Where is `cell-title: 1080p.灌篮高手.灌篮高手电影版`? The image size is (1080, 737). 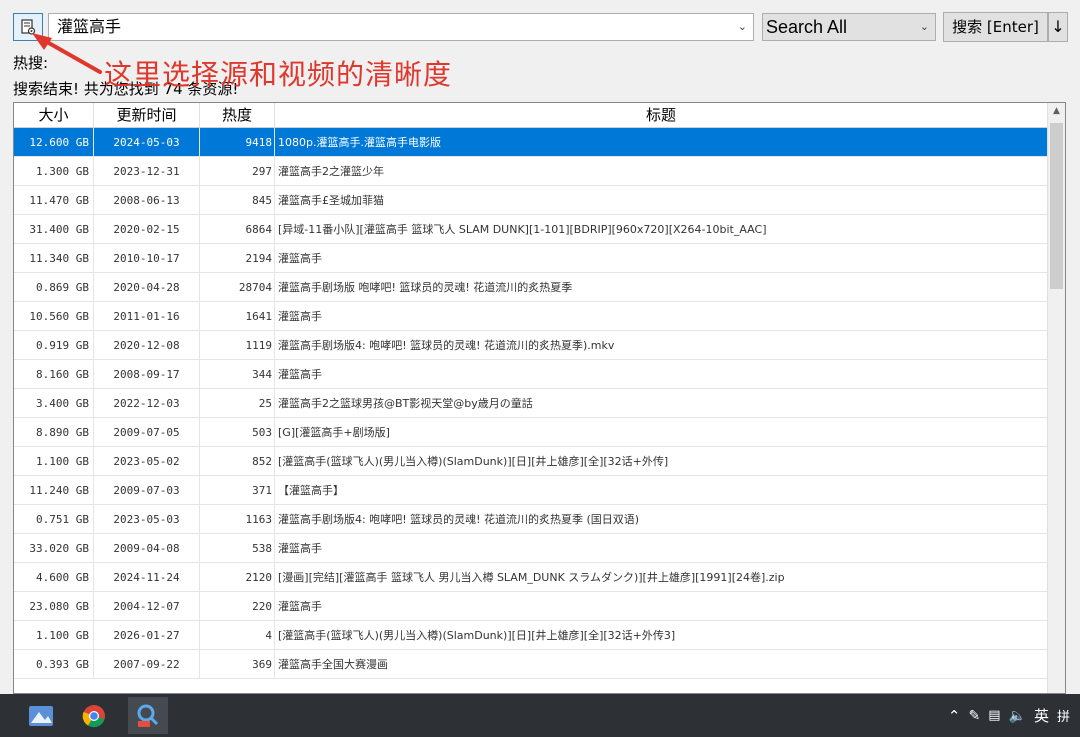 cell-title: 1080p.灌篮高手.灌篮高手电影版 is located at coordinates (661, 142).